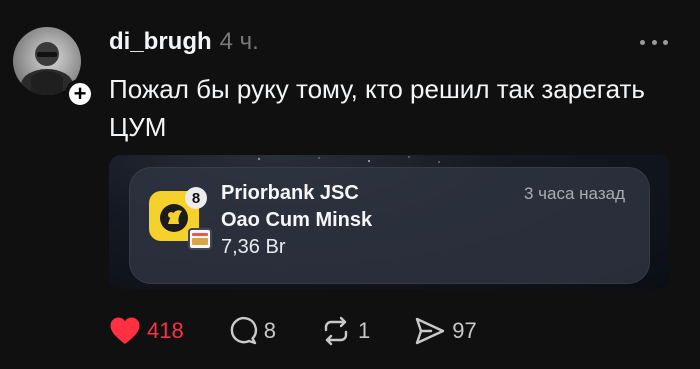 Image resolution: width=700 pixels, height=369 pixels. What do you see at coordinates (364, 330) in the screenshot?
I see `repost-count: 1` at bounding box center [364, 330].